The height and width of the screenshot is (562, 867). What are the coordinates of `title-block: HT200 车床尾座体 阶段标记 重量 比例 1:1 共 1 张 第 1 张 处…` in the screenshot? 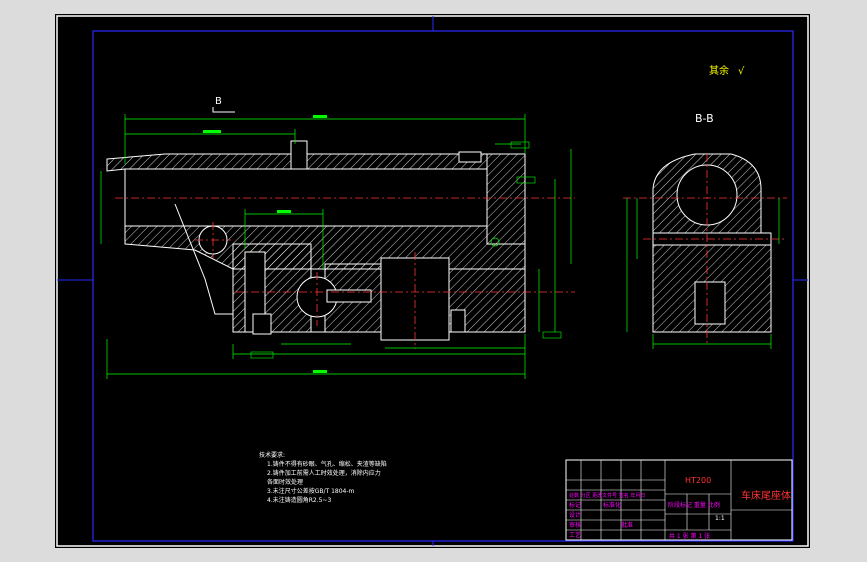 It's located at (679, 500).